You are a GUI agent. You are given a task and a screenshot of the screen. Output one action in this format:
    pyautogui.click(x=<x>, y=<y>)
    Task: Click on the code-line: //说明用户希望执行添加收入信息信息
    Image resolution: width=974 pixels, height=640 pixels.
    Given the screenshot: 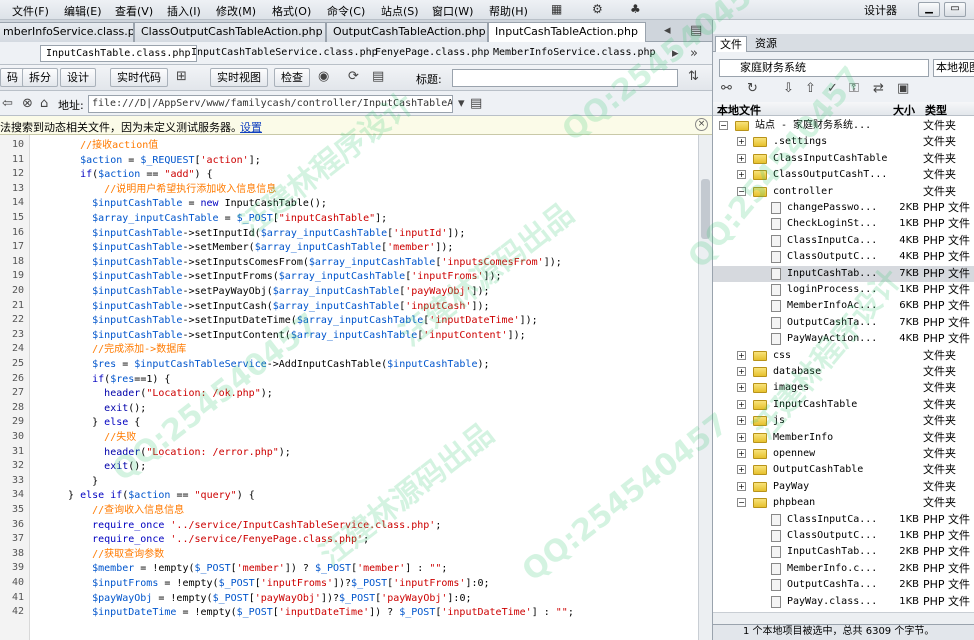 What is the action you would take?
    pyautogui.click(x=166, y=190)
    